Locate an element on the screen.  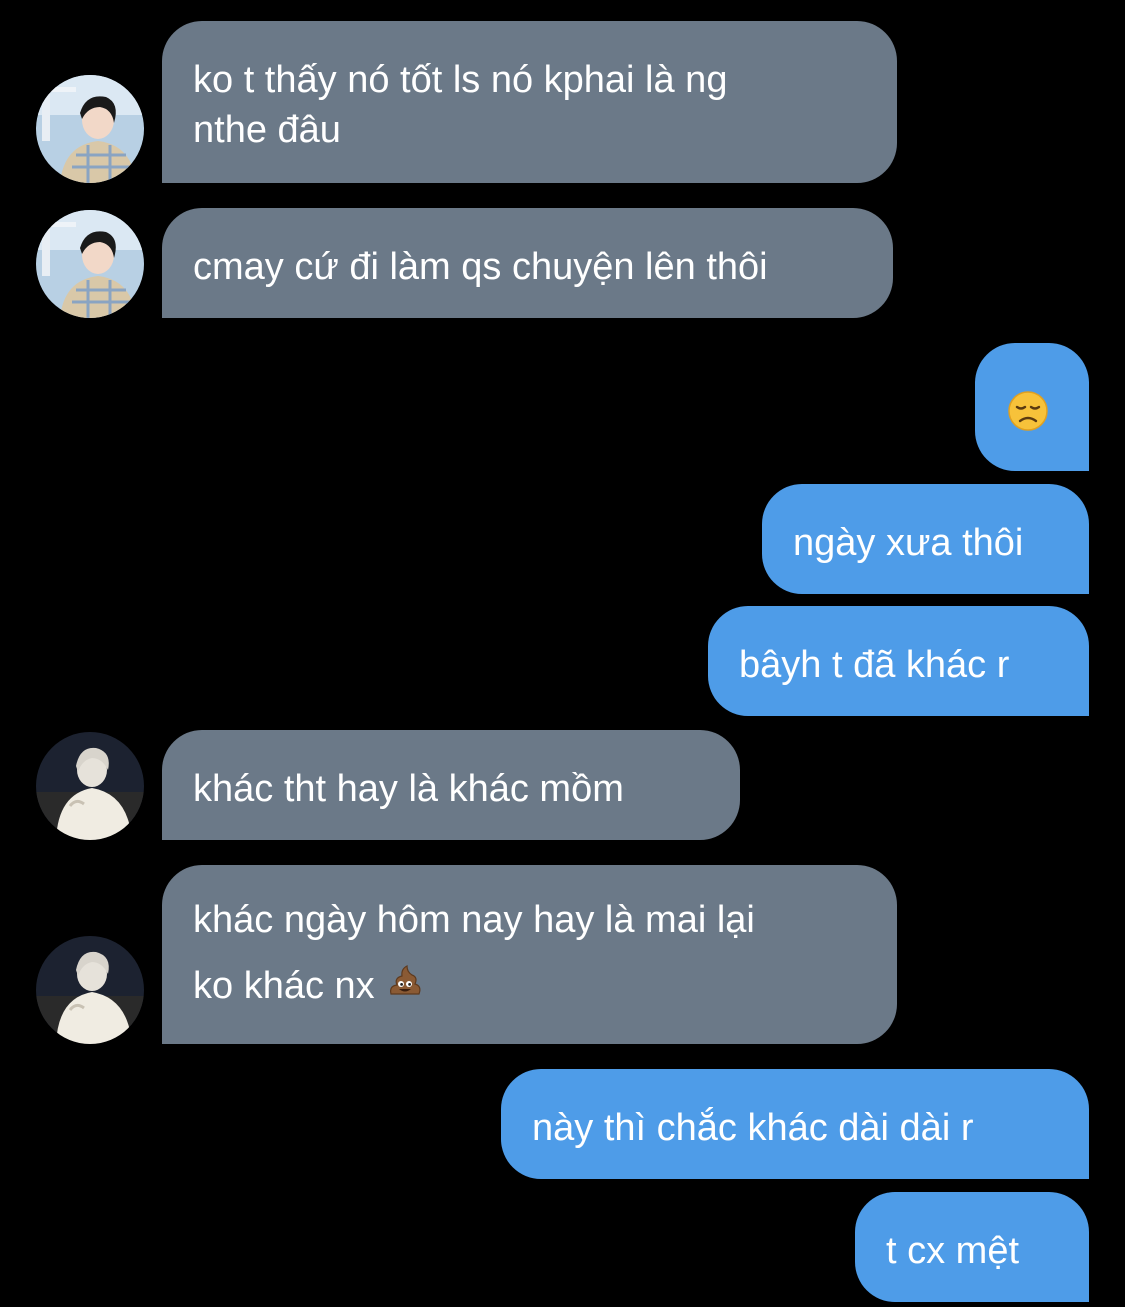
message-bubble-outgoing: bâyh t đã khác r is located at coordinates (898, 661).